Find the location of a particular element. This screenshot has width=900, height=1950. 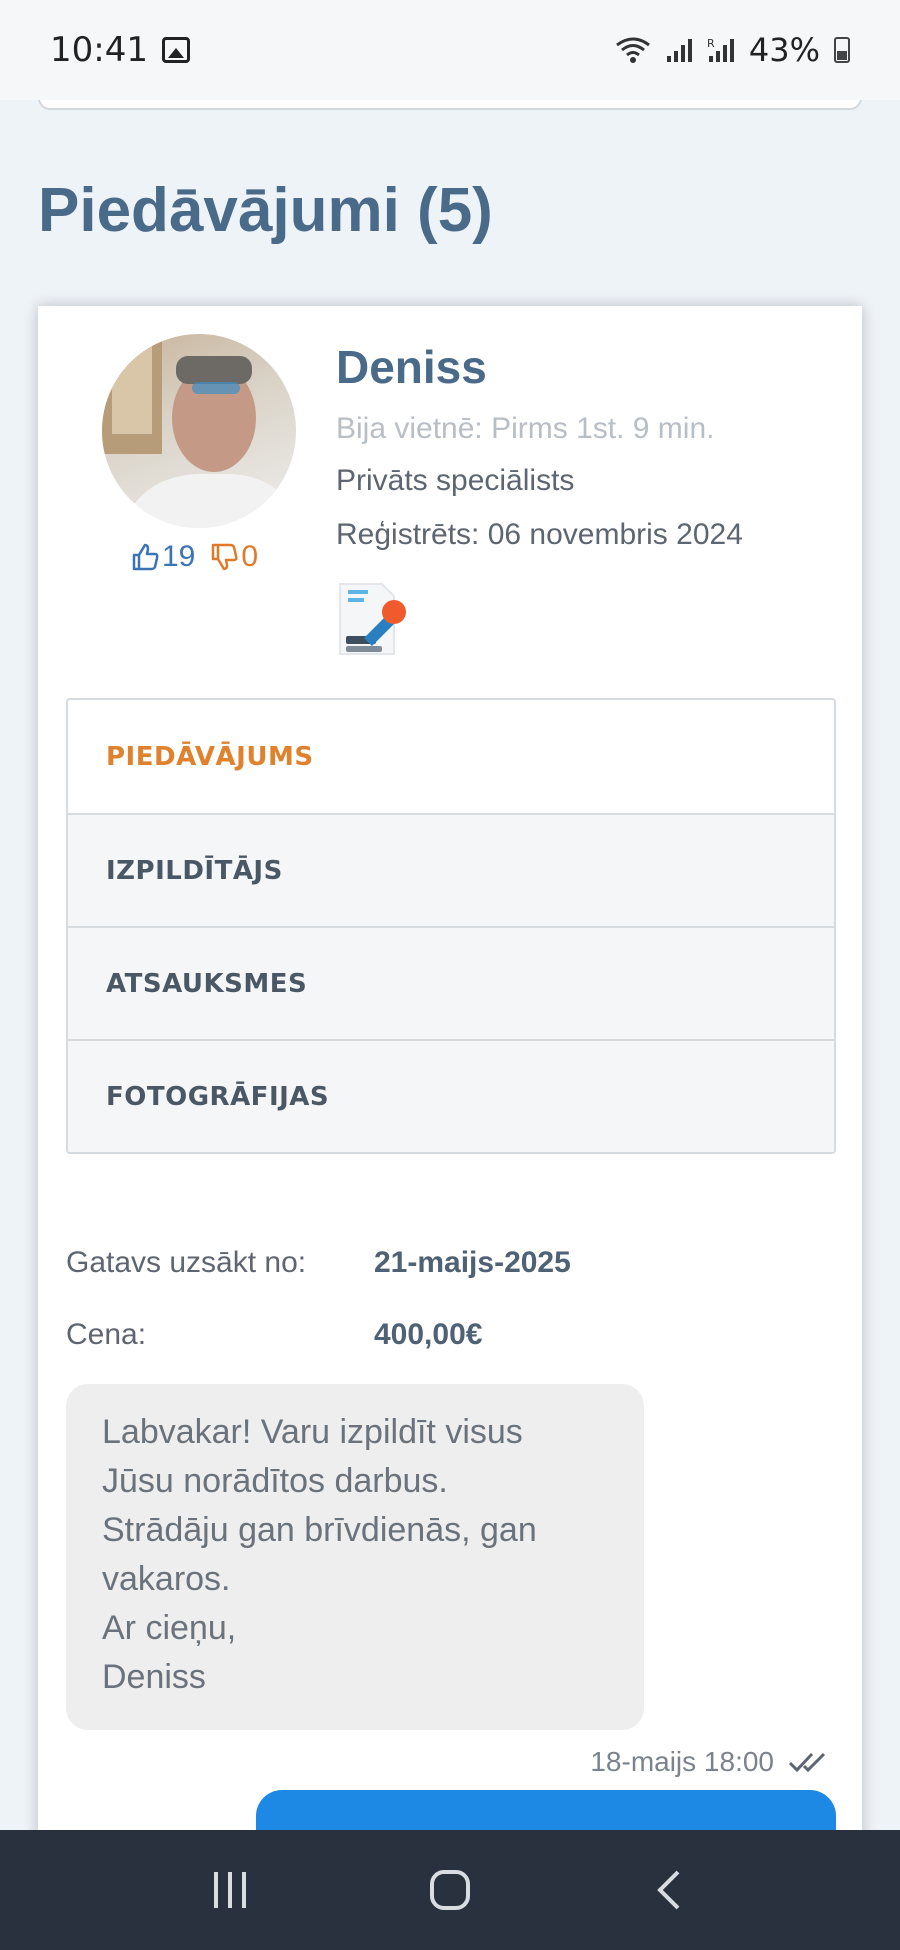

status-indicators: R 43% is located at coordinates (732, 50).